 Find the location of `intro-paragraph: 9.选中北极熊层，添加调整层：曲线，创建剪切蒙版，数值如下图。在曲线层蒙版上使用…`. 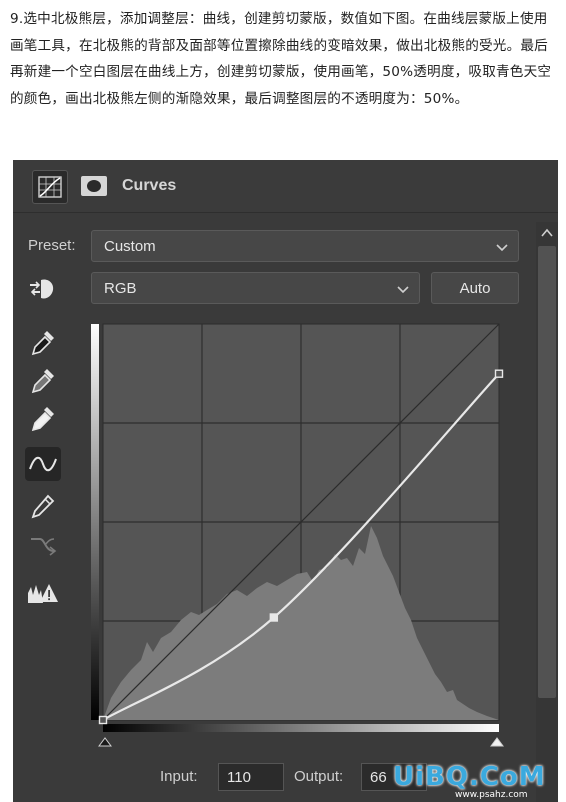

intro-paragraph: 9.选中北极熊层，添加调整层：曲线，创建剪切蒙版，数值如下图。在曲线层蒙版上使用… is located at coordinates (281, 59).